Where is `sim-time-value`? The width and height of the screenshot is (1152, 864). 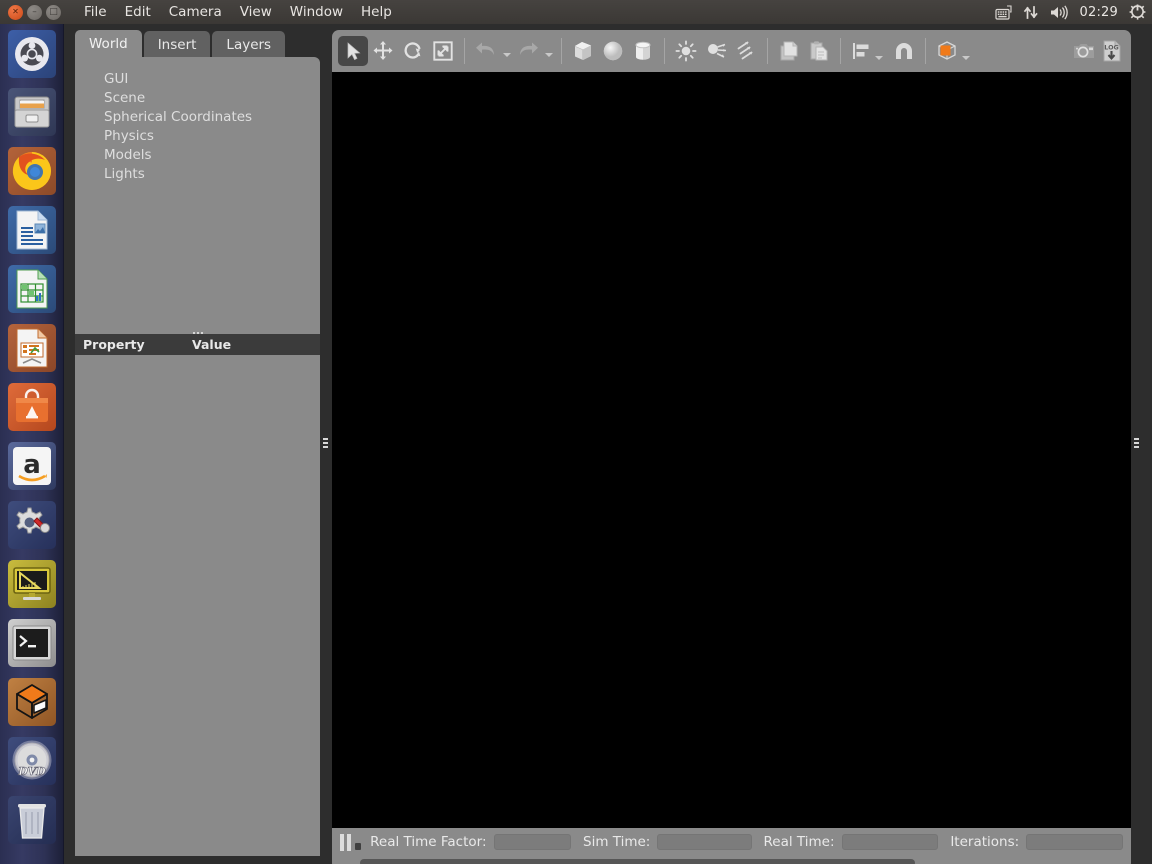
sim-time-value is located at coordinates (704, 842).